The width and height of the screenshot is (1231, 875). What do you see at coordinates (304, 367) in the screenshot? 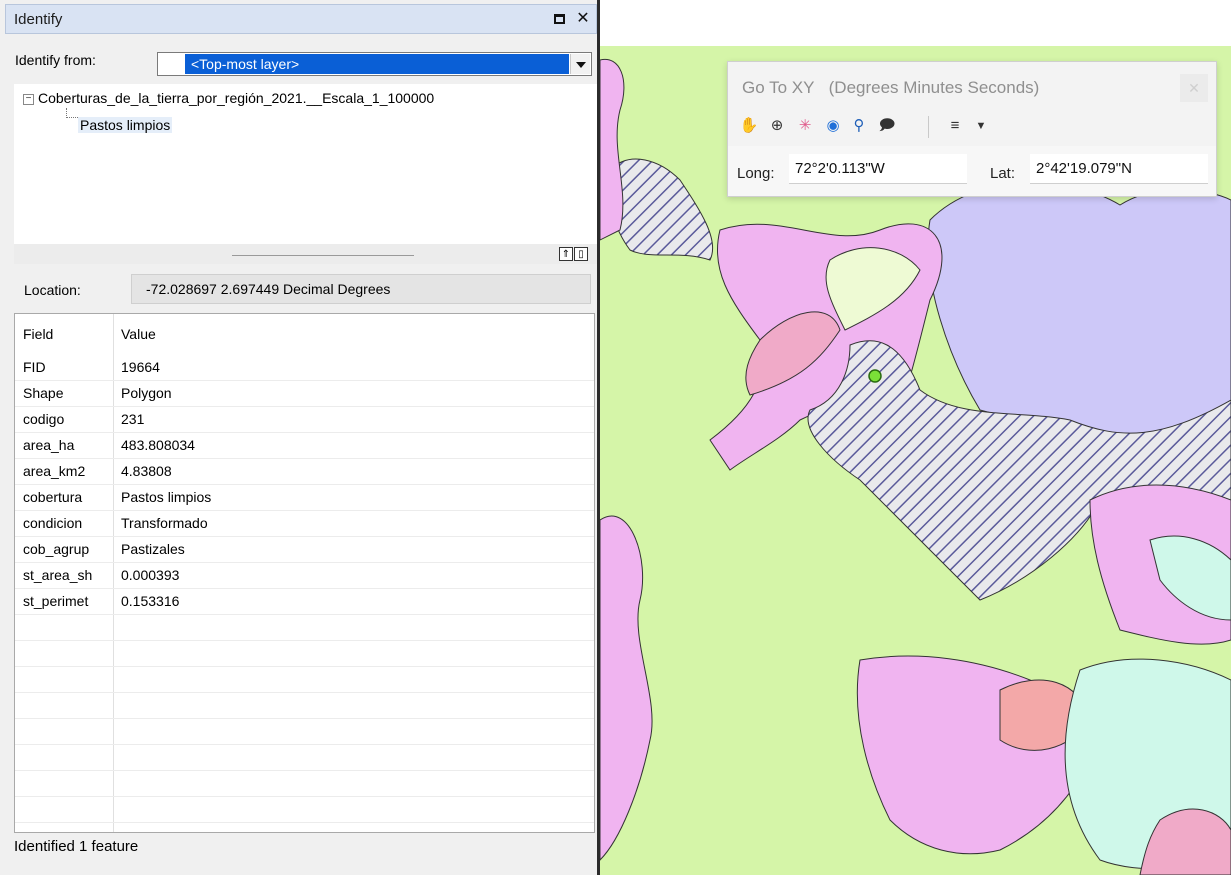
I see `table-row: FID 19664` at bounding box center [304, 367].